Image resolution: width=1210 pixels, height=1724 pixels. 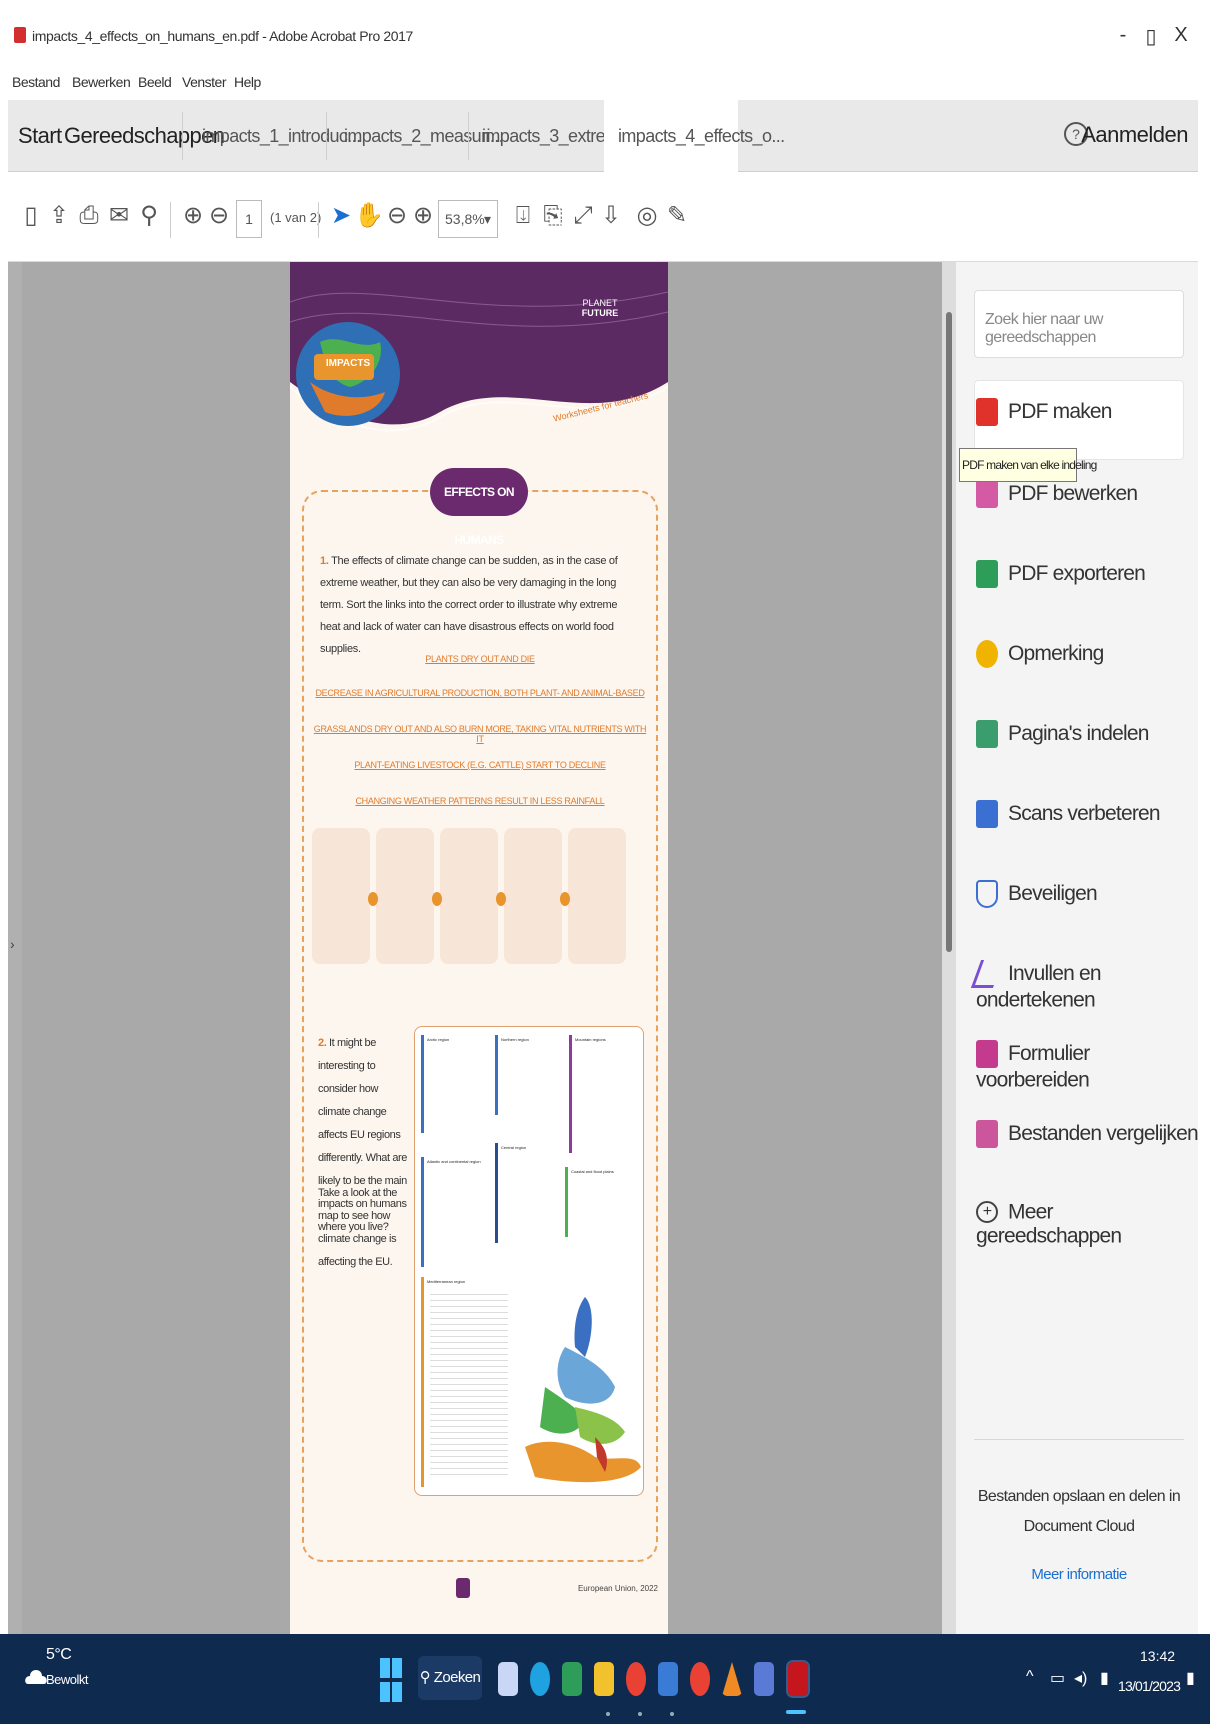 I want to click on chrome-browser-icon, so click(x=636, y=1679).